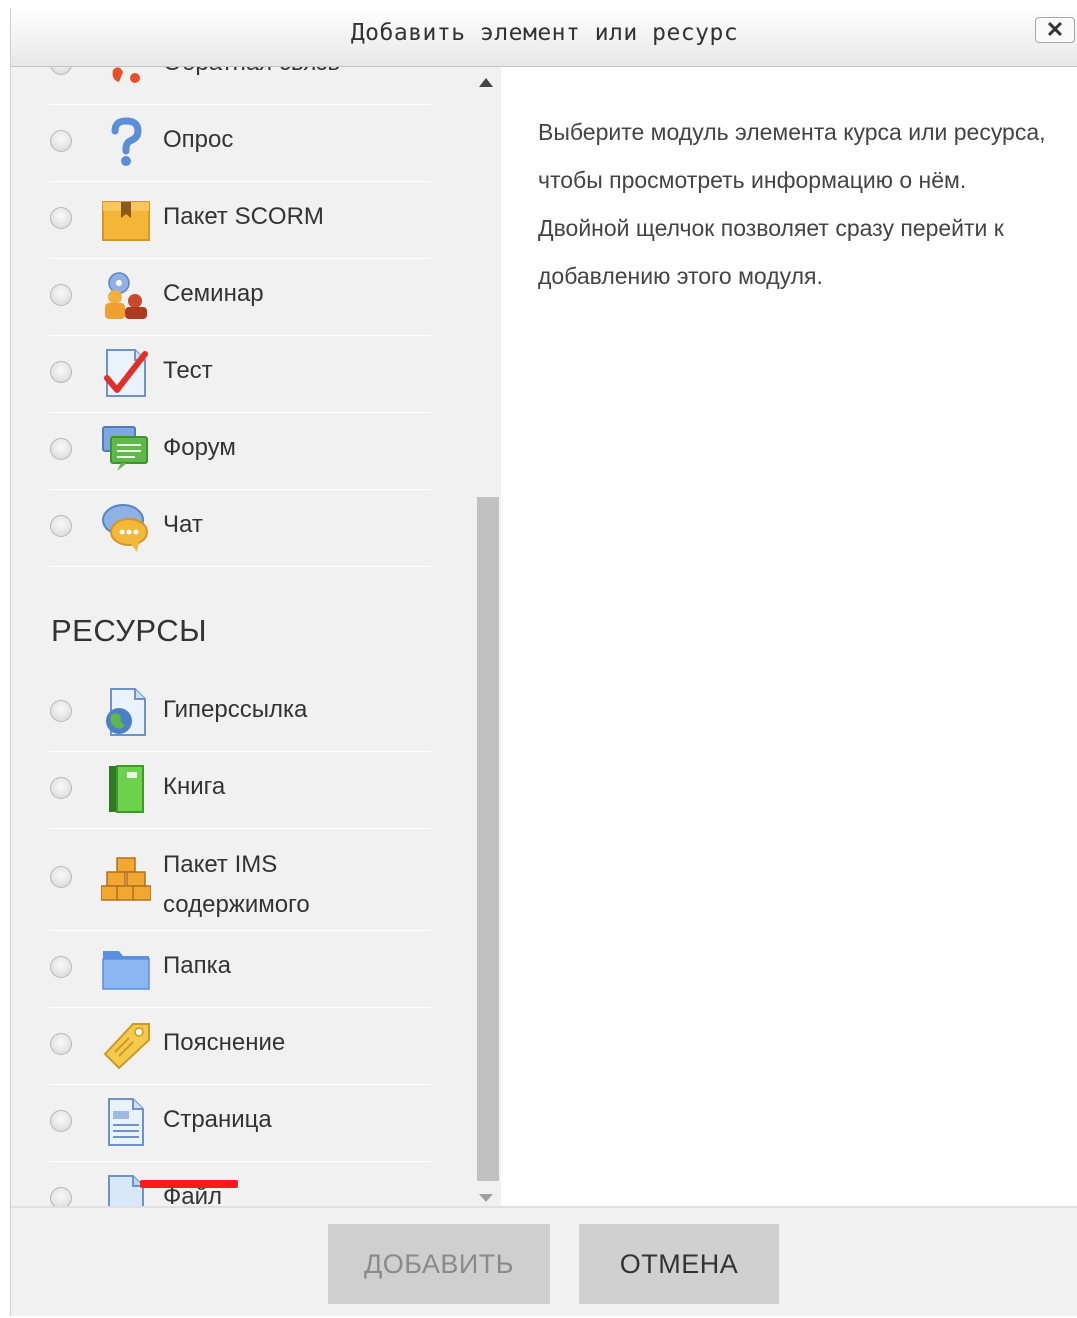  I want to click on module-option-feedback: Обратная связь, so click(240, 85).